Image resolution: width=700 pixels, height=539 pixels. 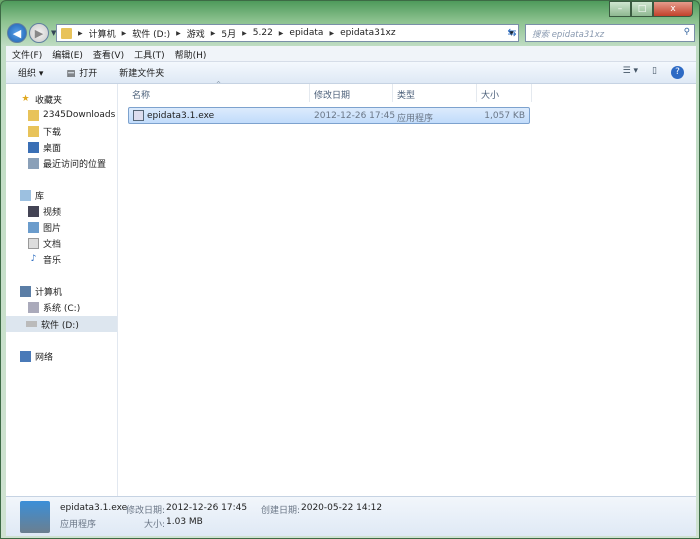 I want to click on detail-type: 应用程序, so click(x=78, y=525).